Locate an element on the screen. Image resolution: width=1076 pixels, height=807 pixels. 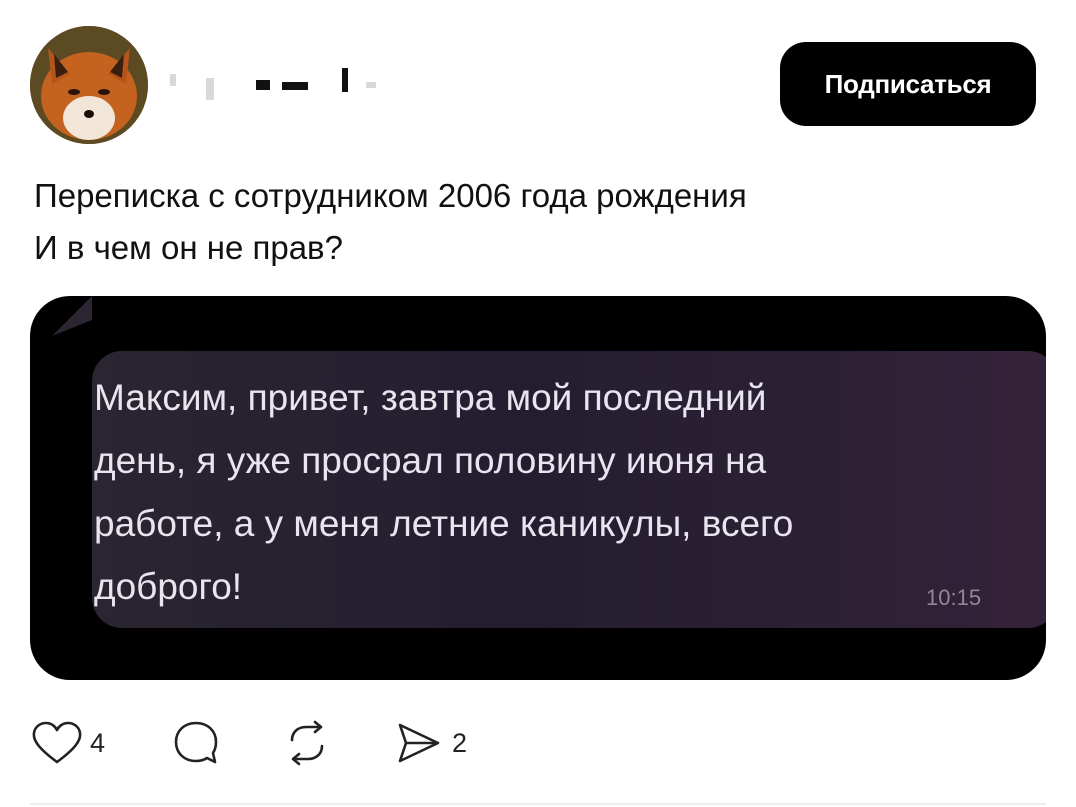
divider is located at coordinates (538, 804).